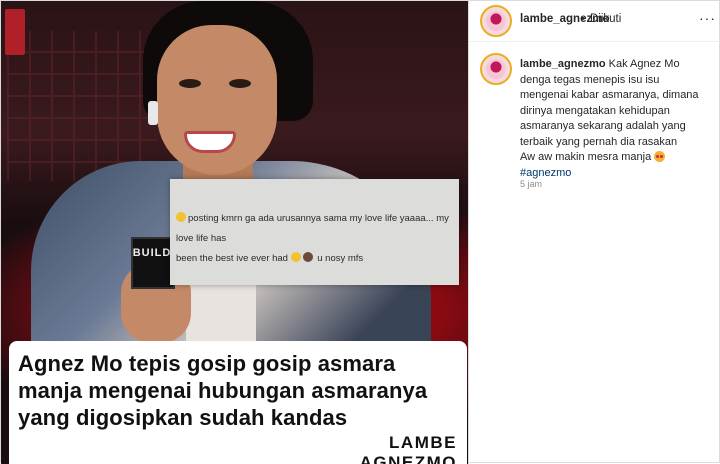 This screenshot has width=720, height=464. What do you see at coordinates (605, 19) in the screenshot?
I see `follow-status-button: Diikuti` at bounding box center [605, 19].